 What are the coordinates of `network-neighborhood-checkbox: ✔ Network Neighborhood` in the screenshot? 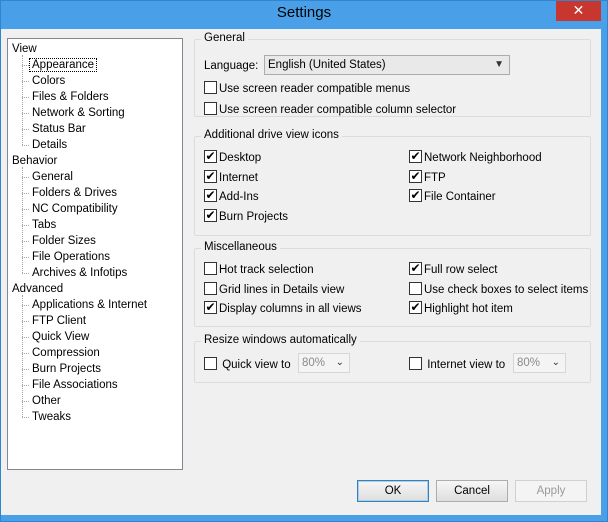 It's located at (475, 157).